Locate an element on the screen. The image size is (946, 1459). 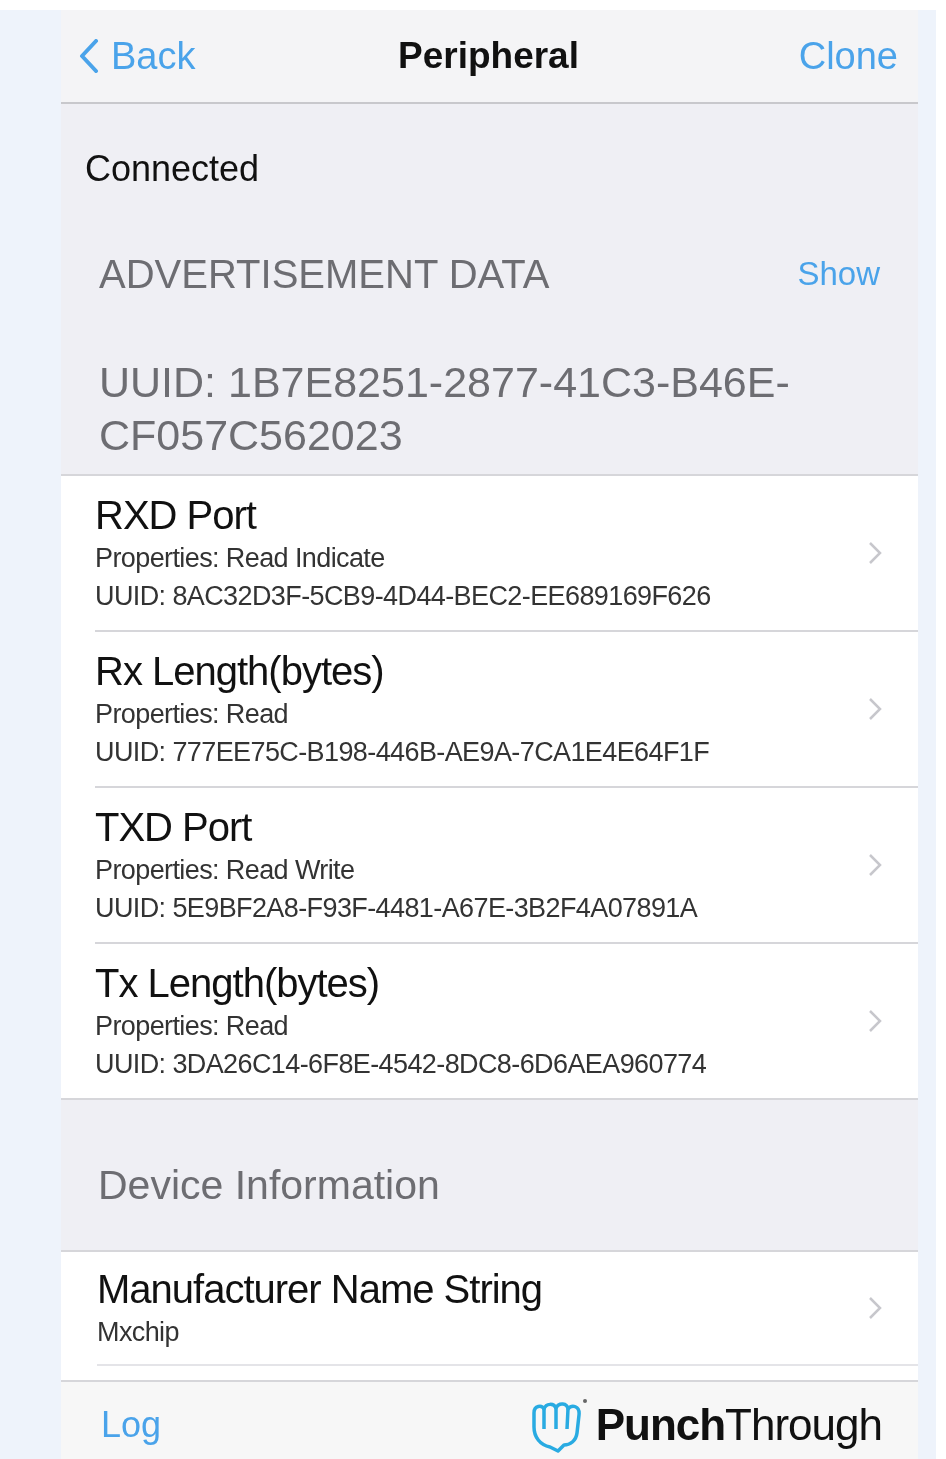
section-header: Device Information is located at coordinates (269, 1185).